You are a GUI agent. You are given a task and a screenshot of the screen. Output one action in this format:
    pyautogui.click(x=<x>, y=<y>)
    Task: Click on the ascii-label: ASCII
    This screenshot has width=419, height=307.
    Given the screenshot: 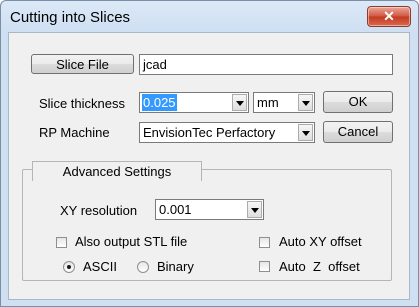 What is the action you would take?
    pyautogui.click(x=100, y=266)
    